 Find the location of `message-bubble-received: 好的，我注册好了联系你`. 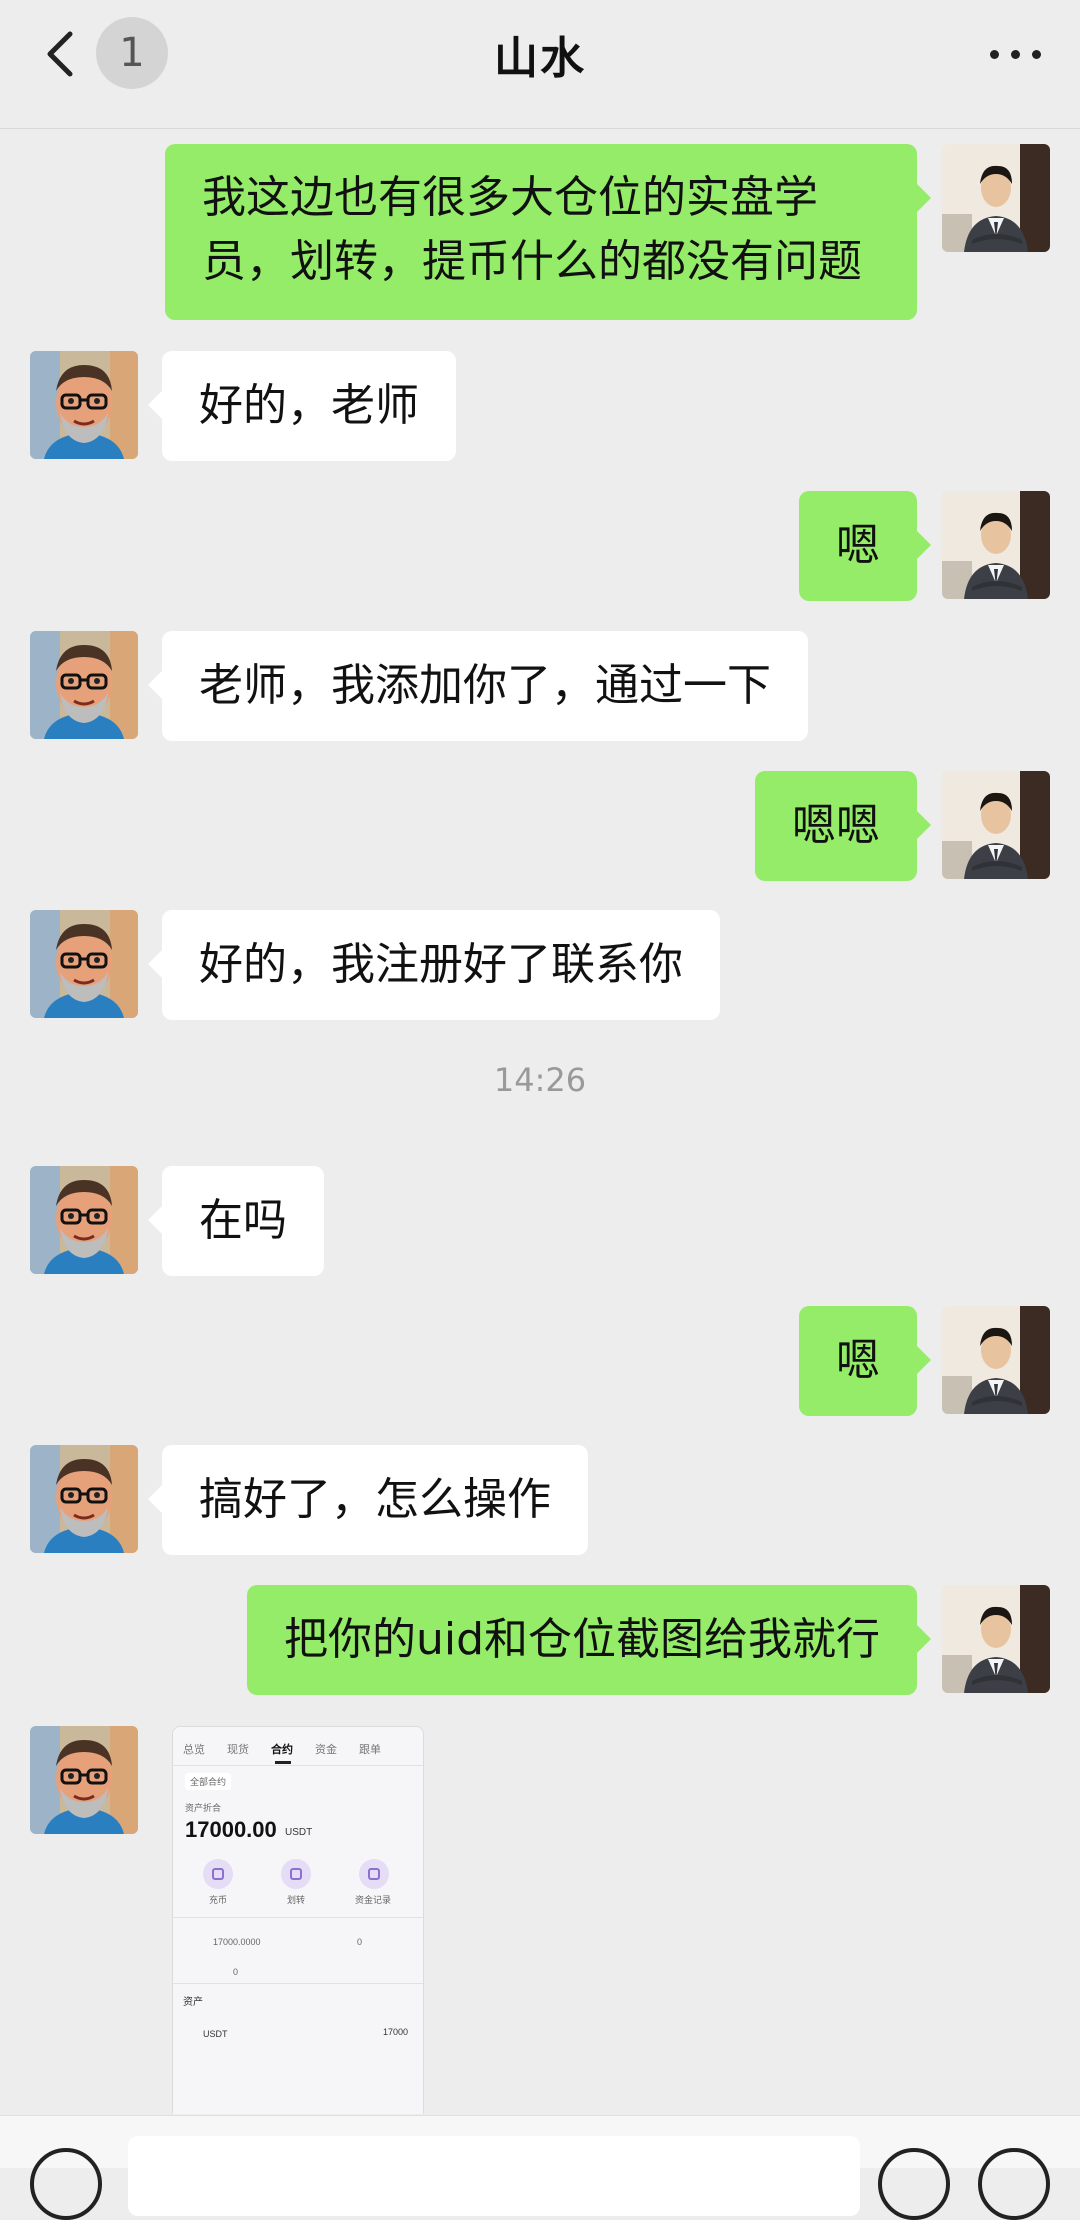

message-bubble-received: 好的，我注册好了联系你 is located at coordinates (434, 965).